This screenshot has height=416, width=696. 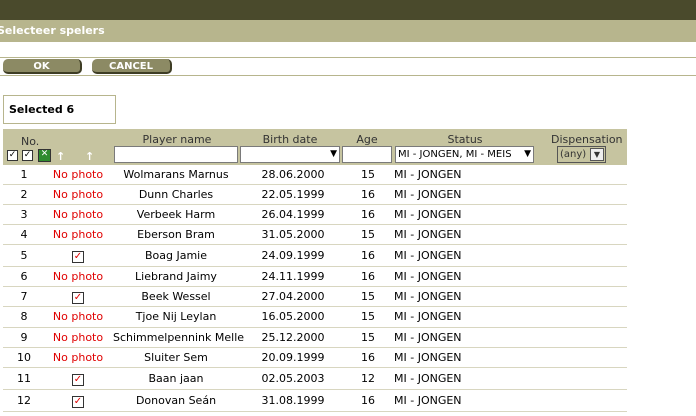 What do you see at coordinates (24, 214) in the screenshot?
I see `row-number: 3` at bounding box center [24, 214].